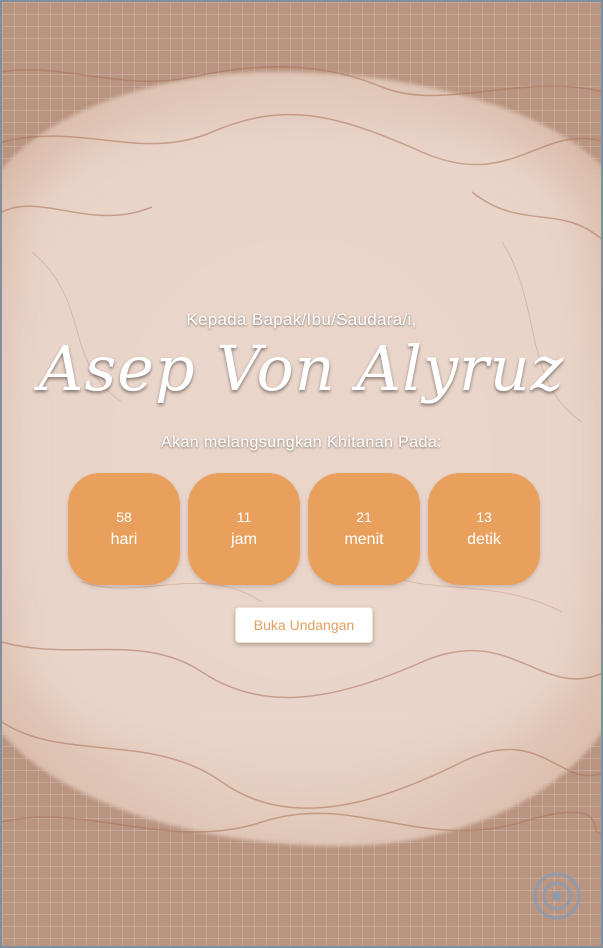 This screenshot has height=948, width=603. What do you see at coordinates (124, 517) in the screenshot?
I see `countdown-value: 58` at bounding box center [124, 517].